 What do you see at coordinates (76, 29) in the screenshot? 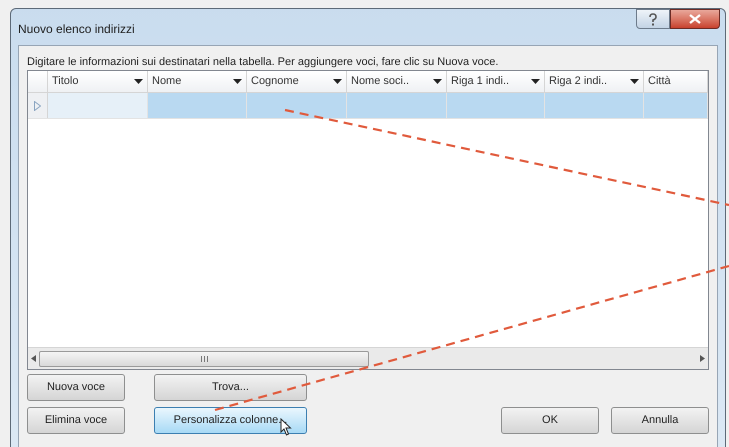
I see `window-title: Nuovo elenco indirizzi` at bounding box center [76, 29].